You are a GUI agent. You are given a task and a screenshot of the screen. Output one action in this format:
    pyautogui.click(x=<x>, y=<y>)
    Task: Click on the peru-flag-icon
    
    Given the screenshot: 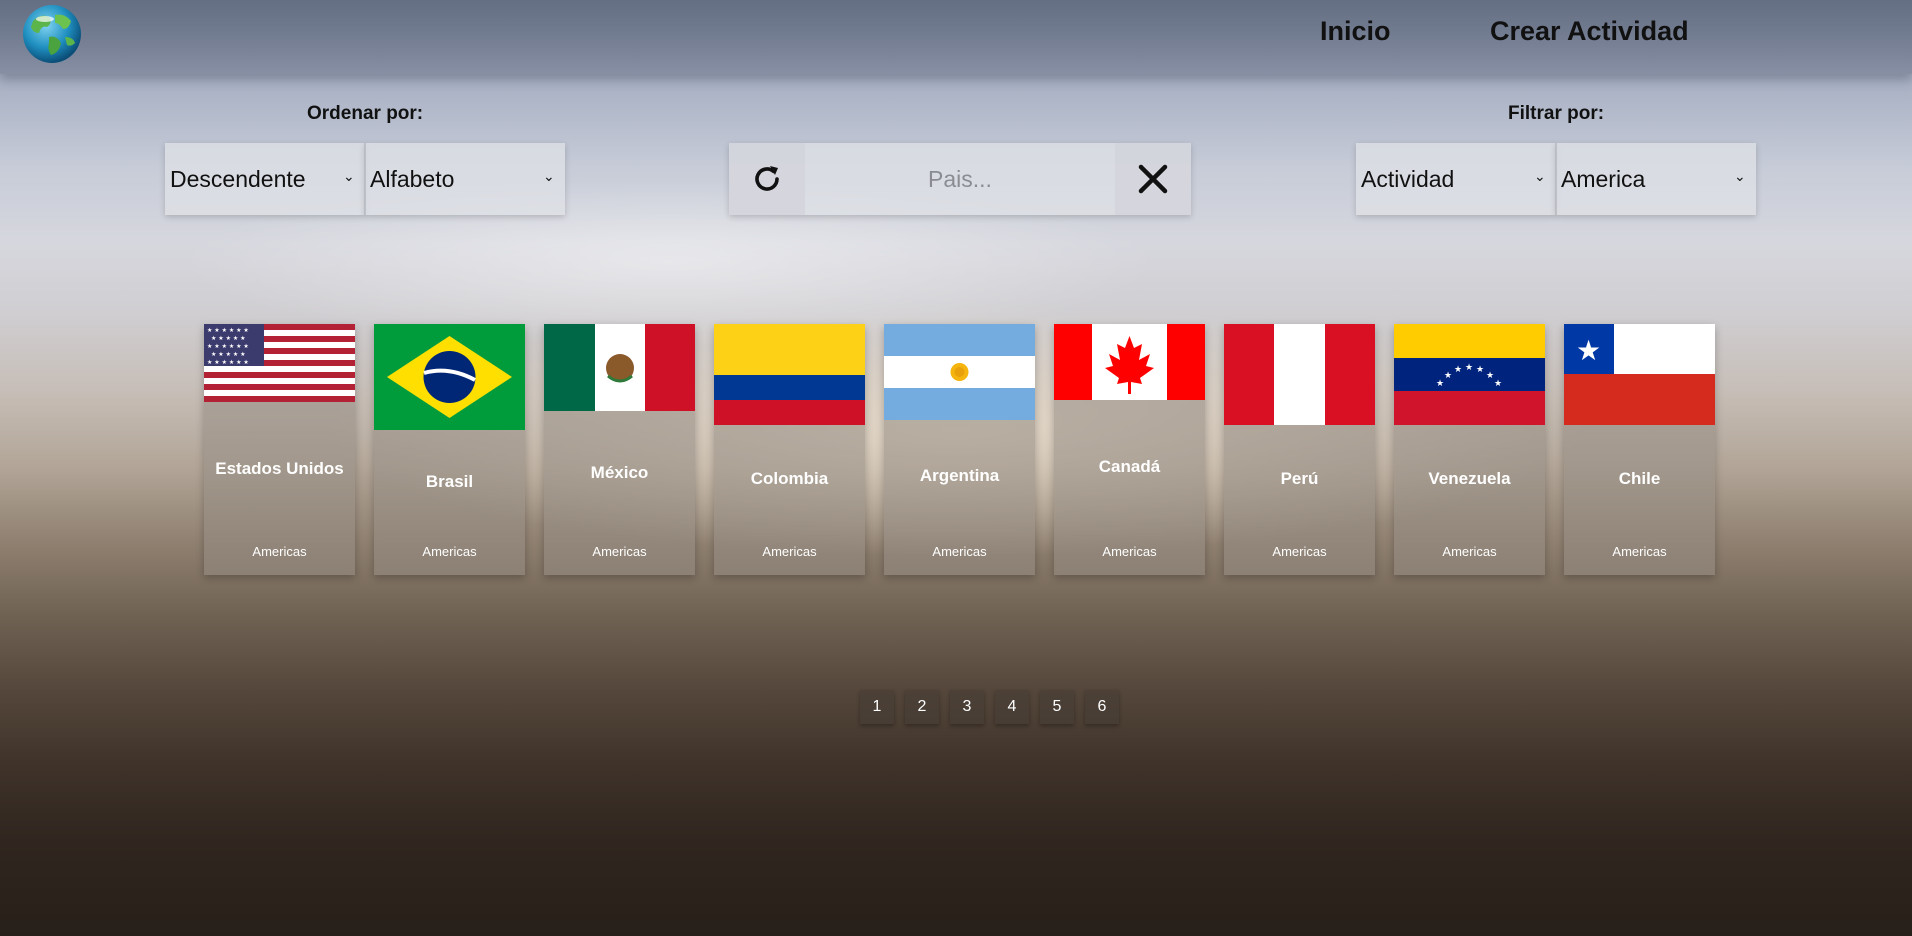 What is the action you would take?
    pyautogui.click(x=1299, y=374)
    